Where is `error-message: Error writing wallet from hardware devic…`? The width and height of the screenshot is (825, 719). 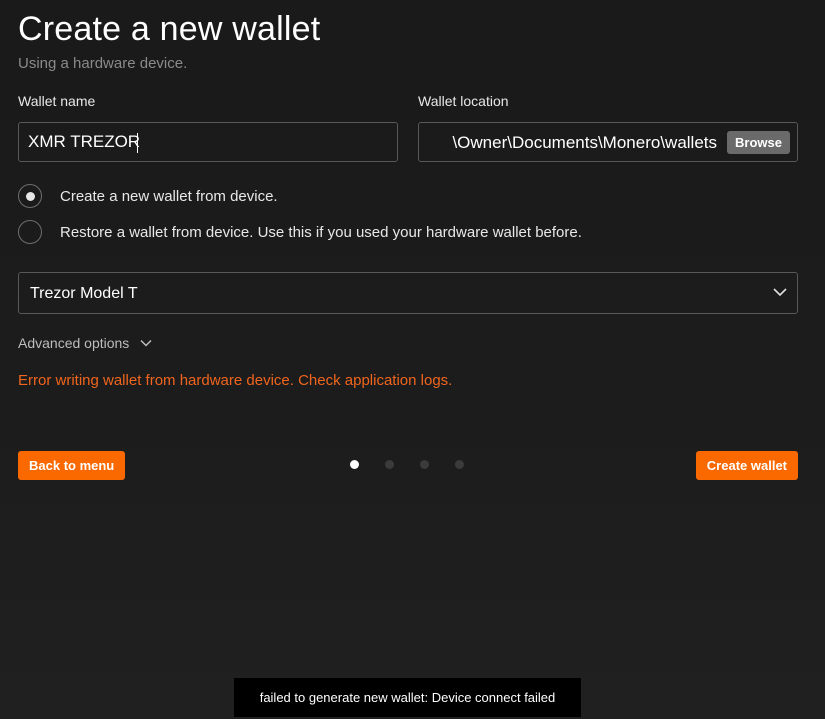
error-message: Error writing wallet from hardware devic… is located at coordinates (235, 380).